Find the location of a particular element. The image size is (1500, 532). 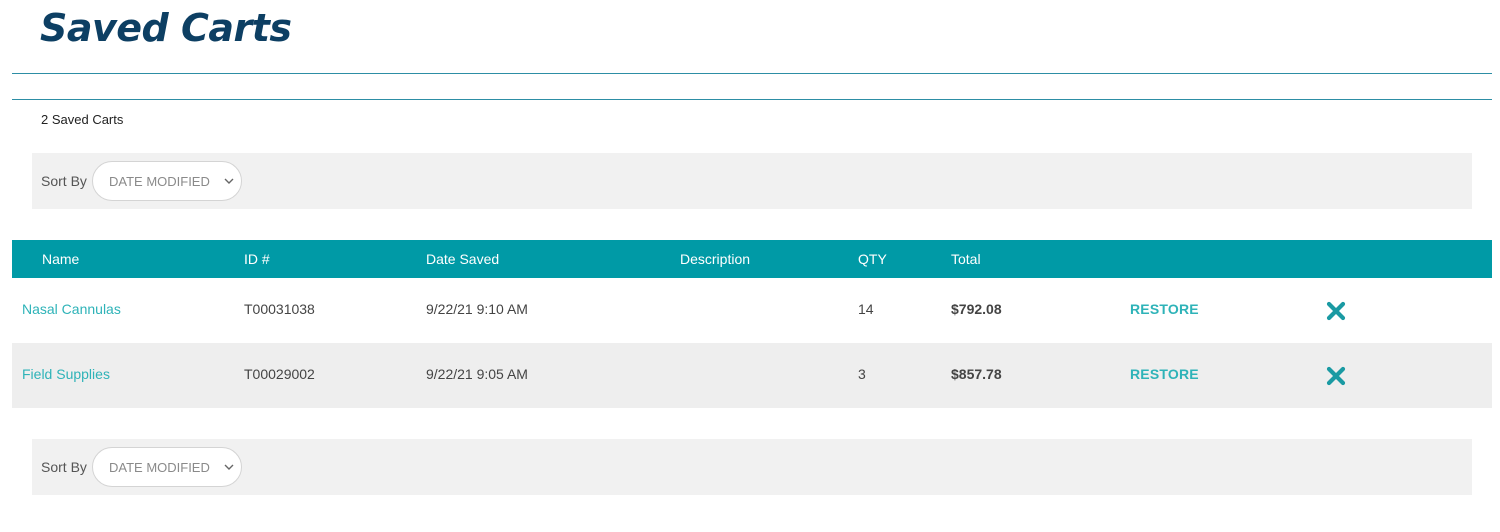

cart-date-saved: 9/22/21 9:10 AM is located at coordinates (477, 309).